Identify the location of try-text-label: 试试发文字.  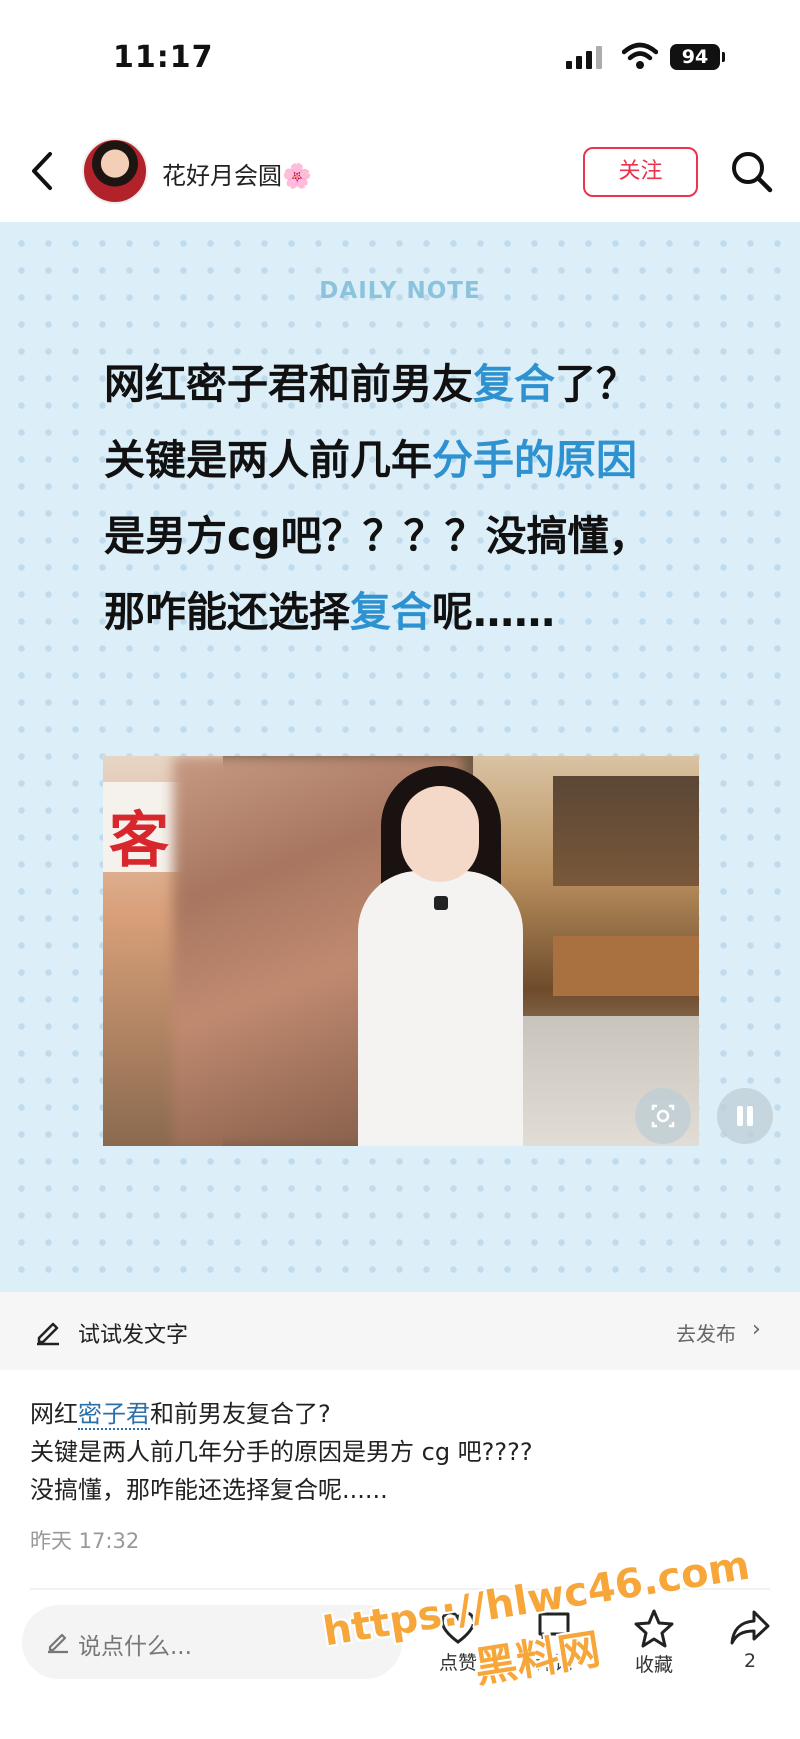
(133, 1335).